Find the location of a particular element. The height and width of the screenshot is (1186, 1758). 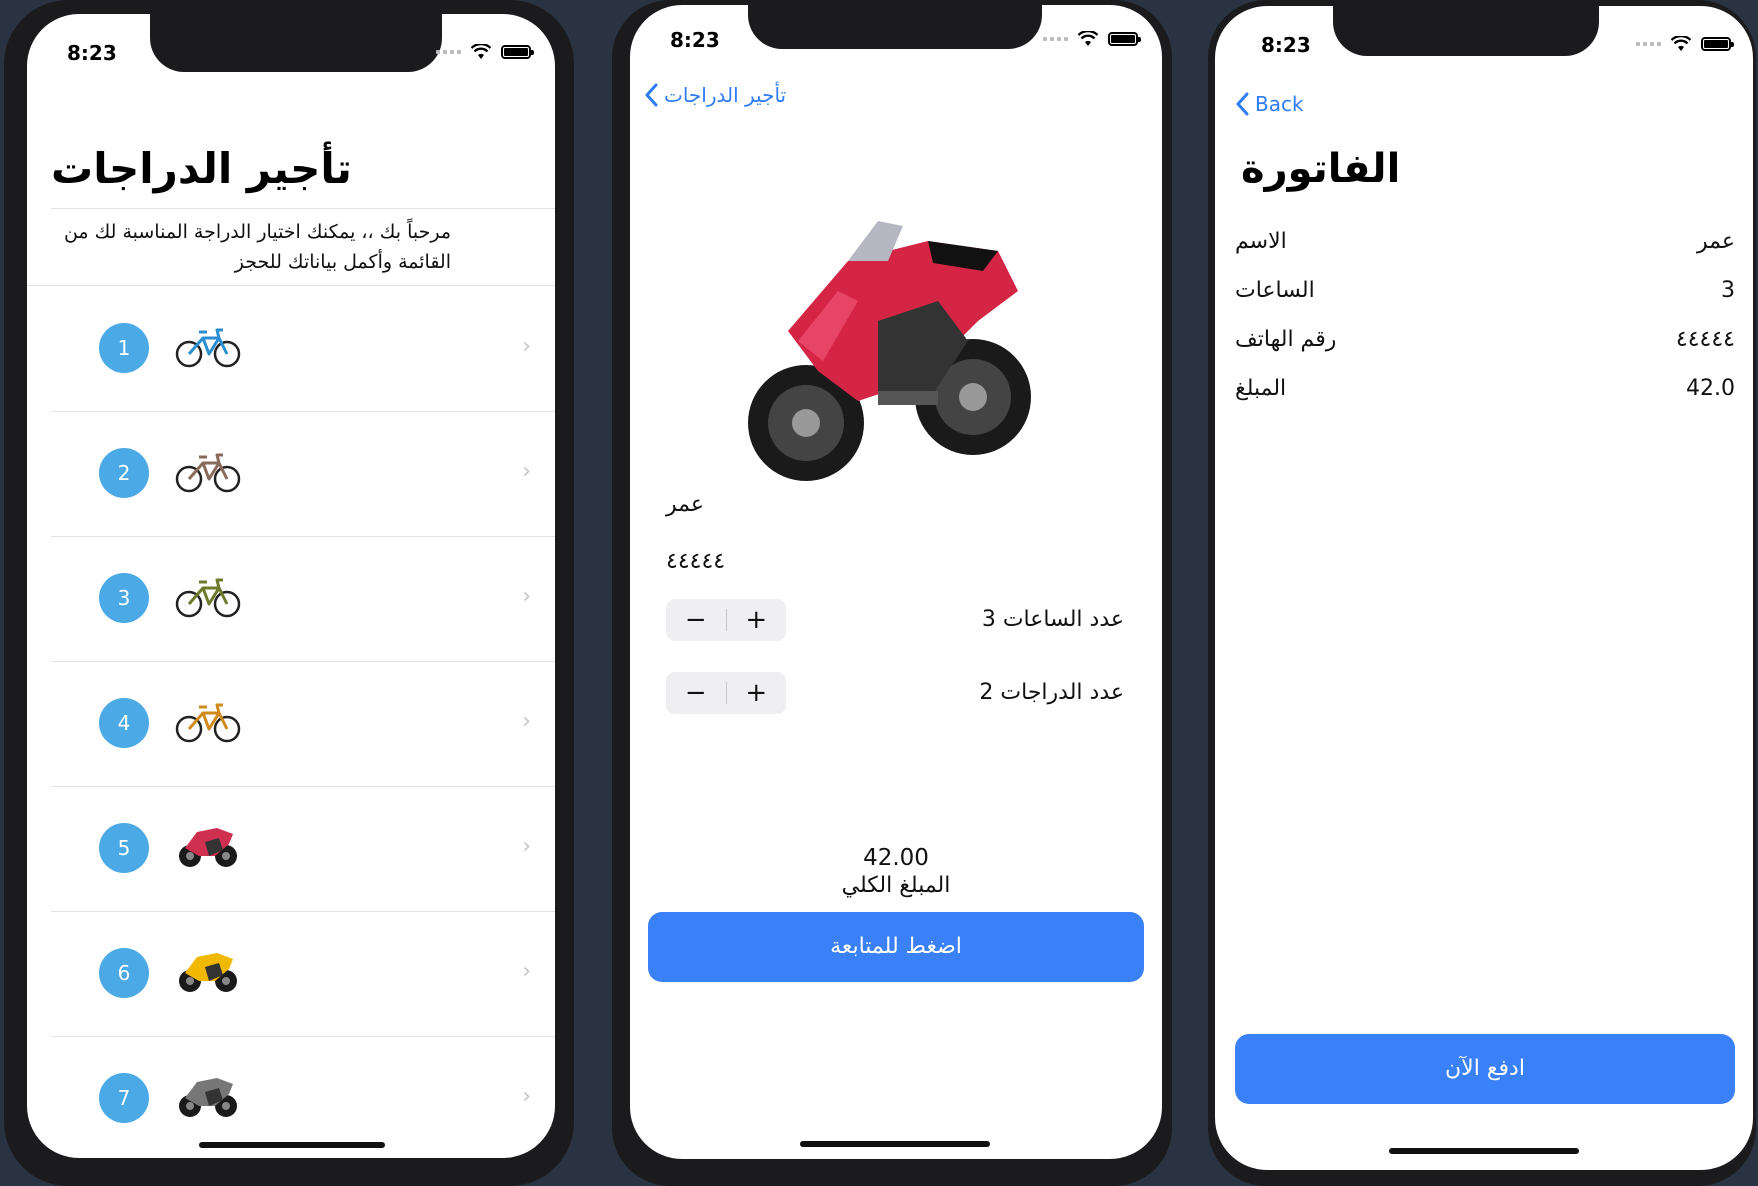

list-item: 6 › is located at coordinates (303, 974).